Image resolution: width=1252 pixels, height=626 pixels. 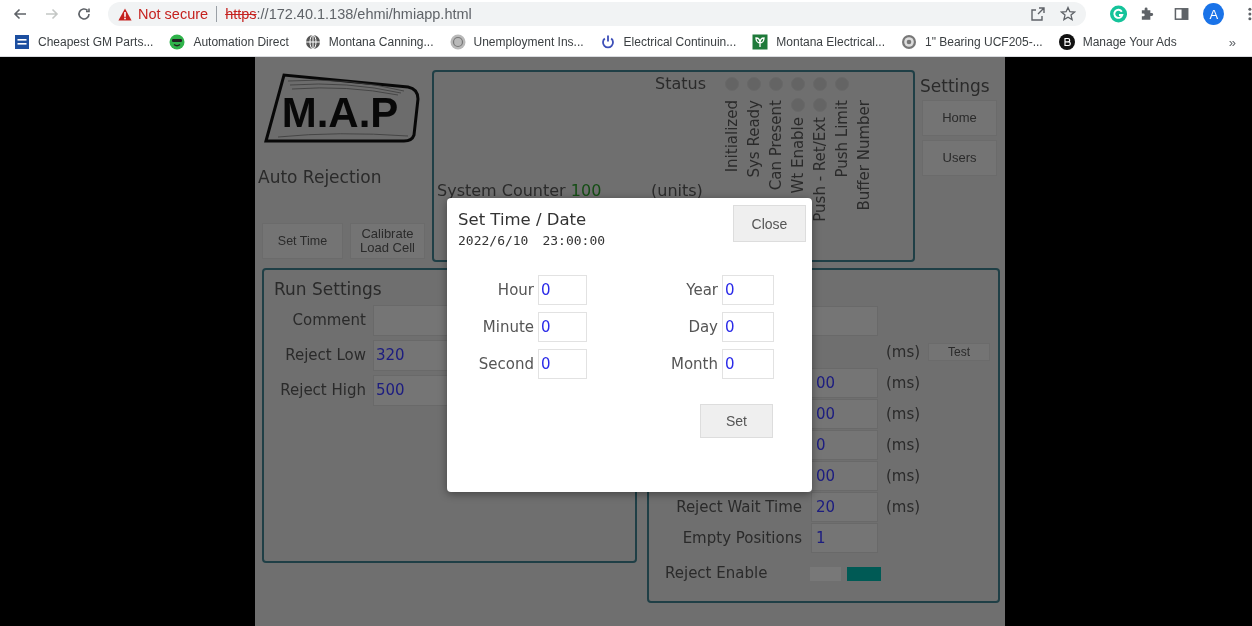 What do you see at coordinates (84, 14) in the screenshot?
I see `reload-icon` at bounding box center [84, 14].